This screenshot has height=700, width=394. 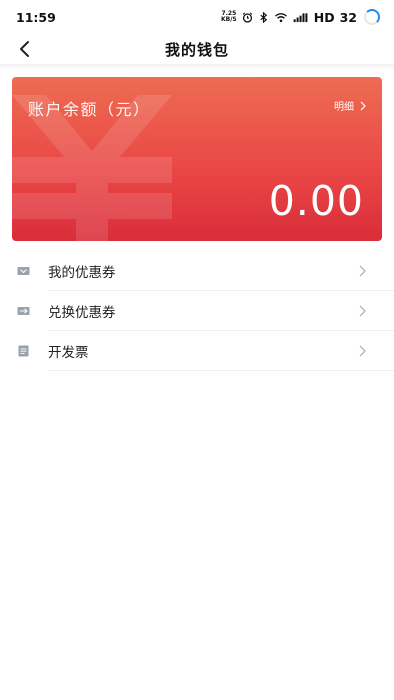 I want to click on menu-item-redeem-coupon: 兑换优惠券, so click(x=197, y=311).